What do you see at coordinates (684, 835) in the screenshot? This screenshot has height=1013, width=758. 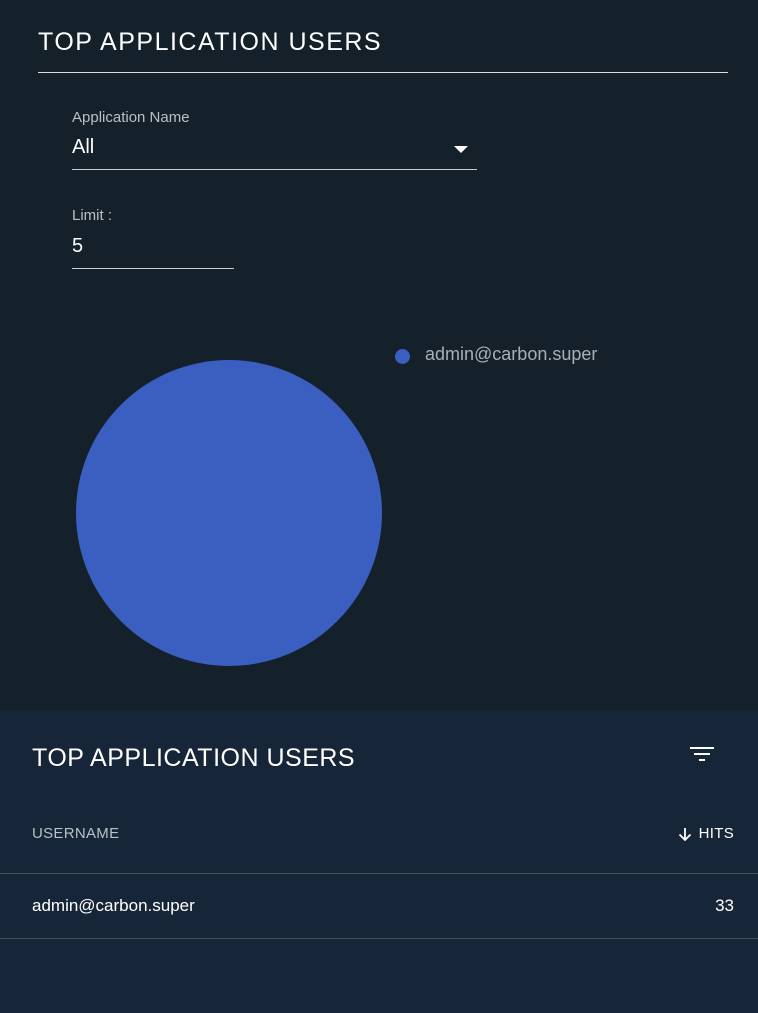 I see `arrow-down-icon` at bounding box center [684, 835].